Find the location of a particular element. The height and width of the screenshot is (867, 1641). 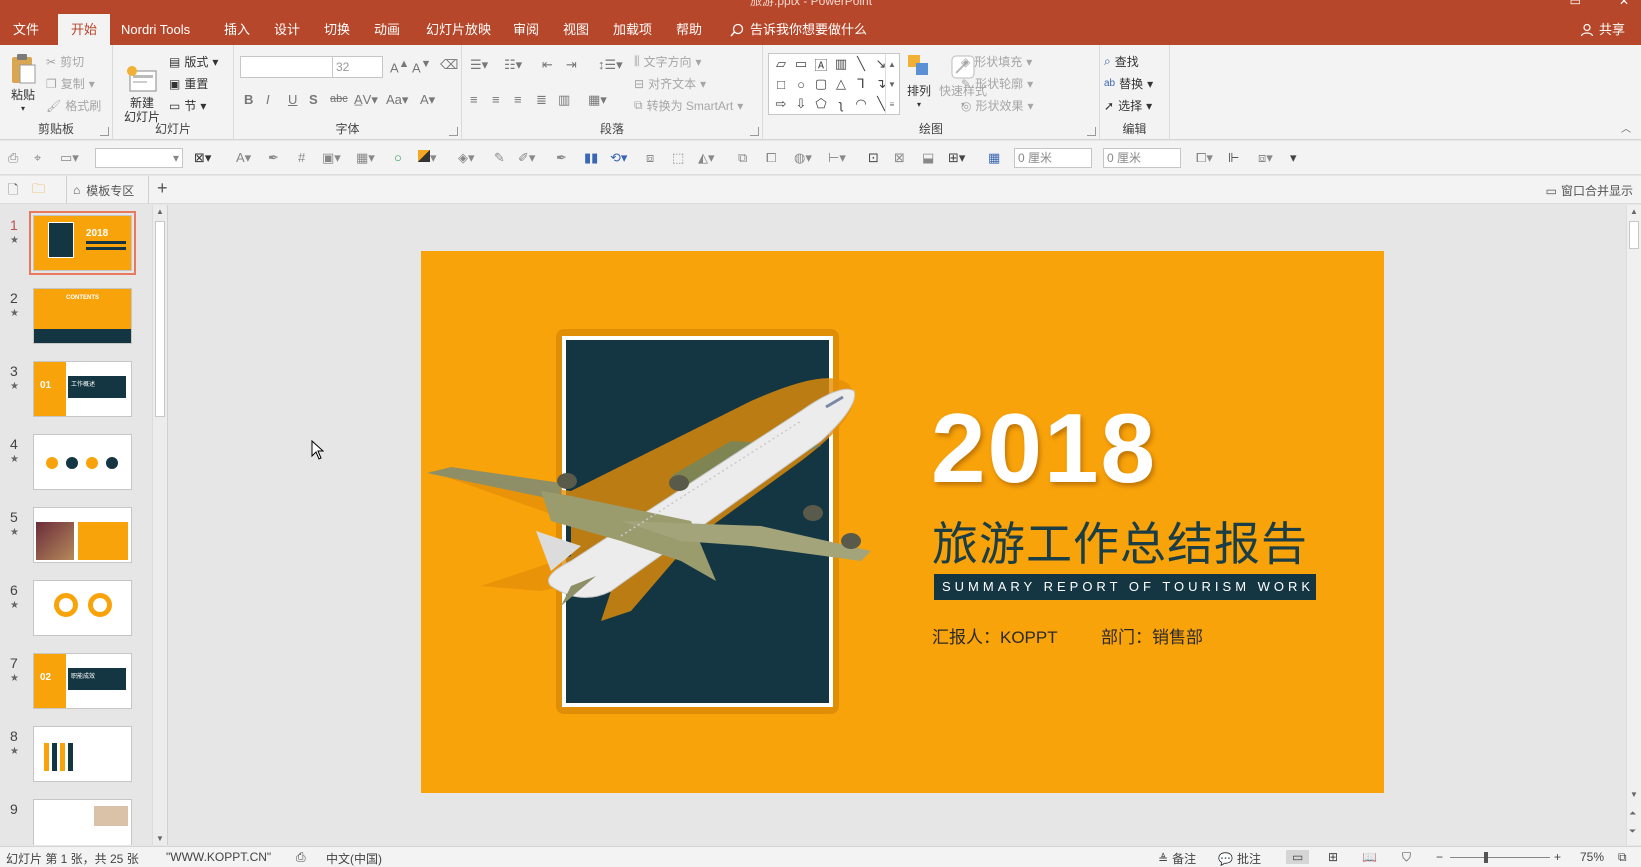

underline-icon: U is located at coordinates (292, 99).